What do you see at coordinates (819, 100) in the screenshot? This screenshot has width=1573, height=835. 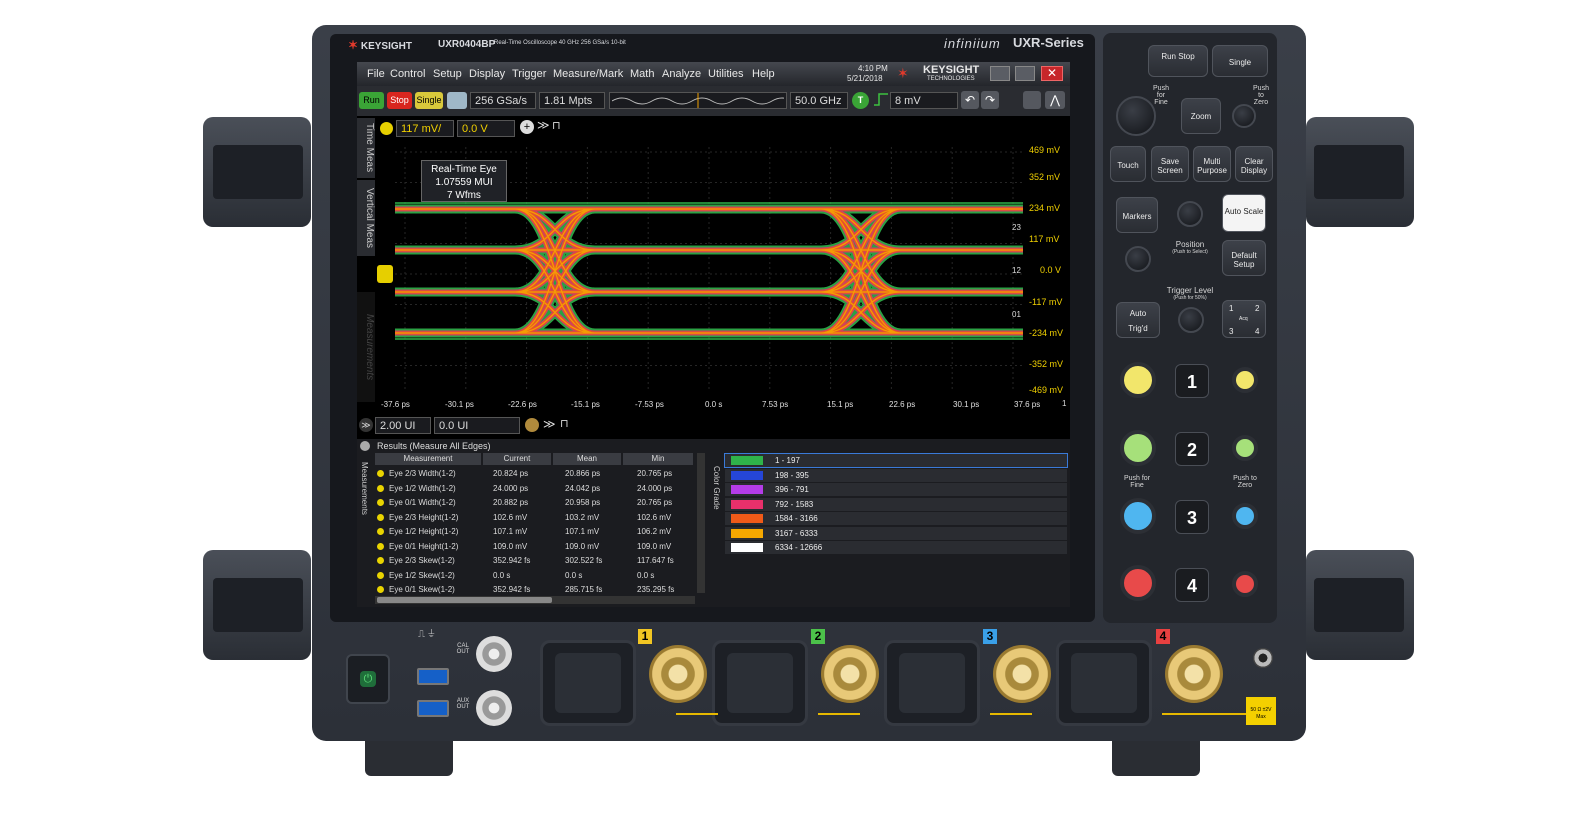 I see `bandwidth-field: 50.0 GHz` at bounding box center [819, 100].